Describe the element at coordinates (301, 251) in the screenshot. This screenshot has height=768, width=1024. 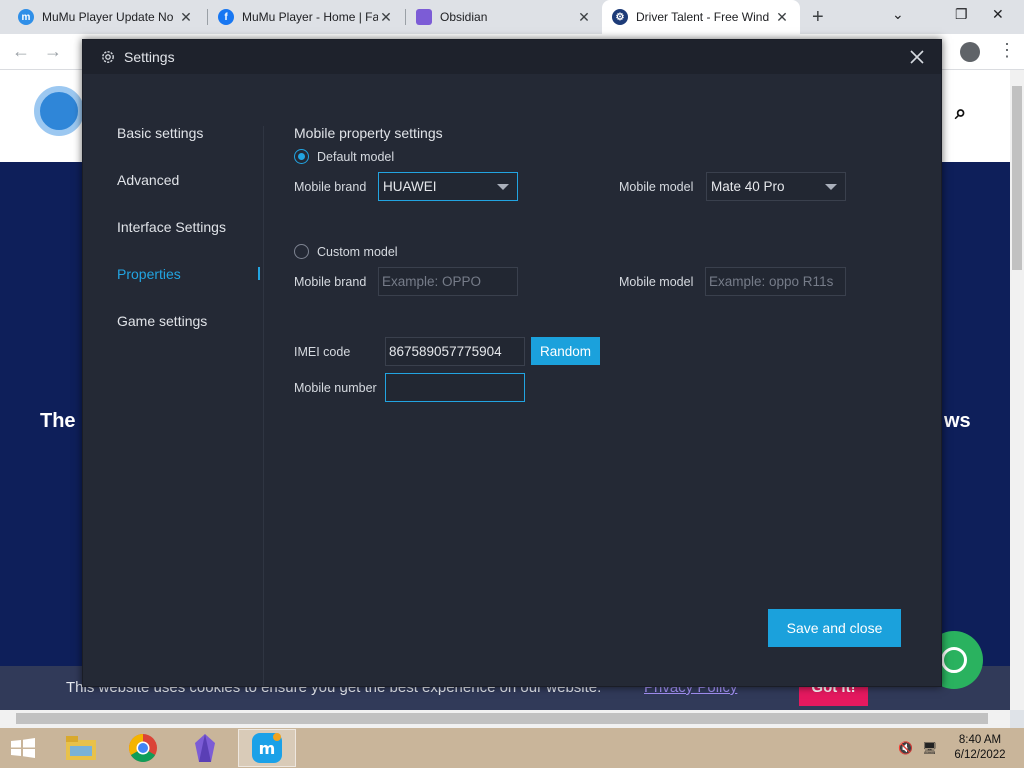
I see `custom-model-radio` at that location.